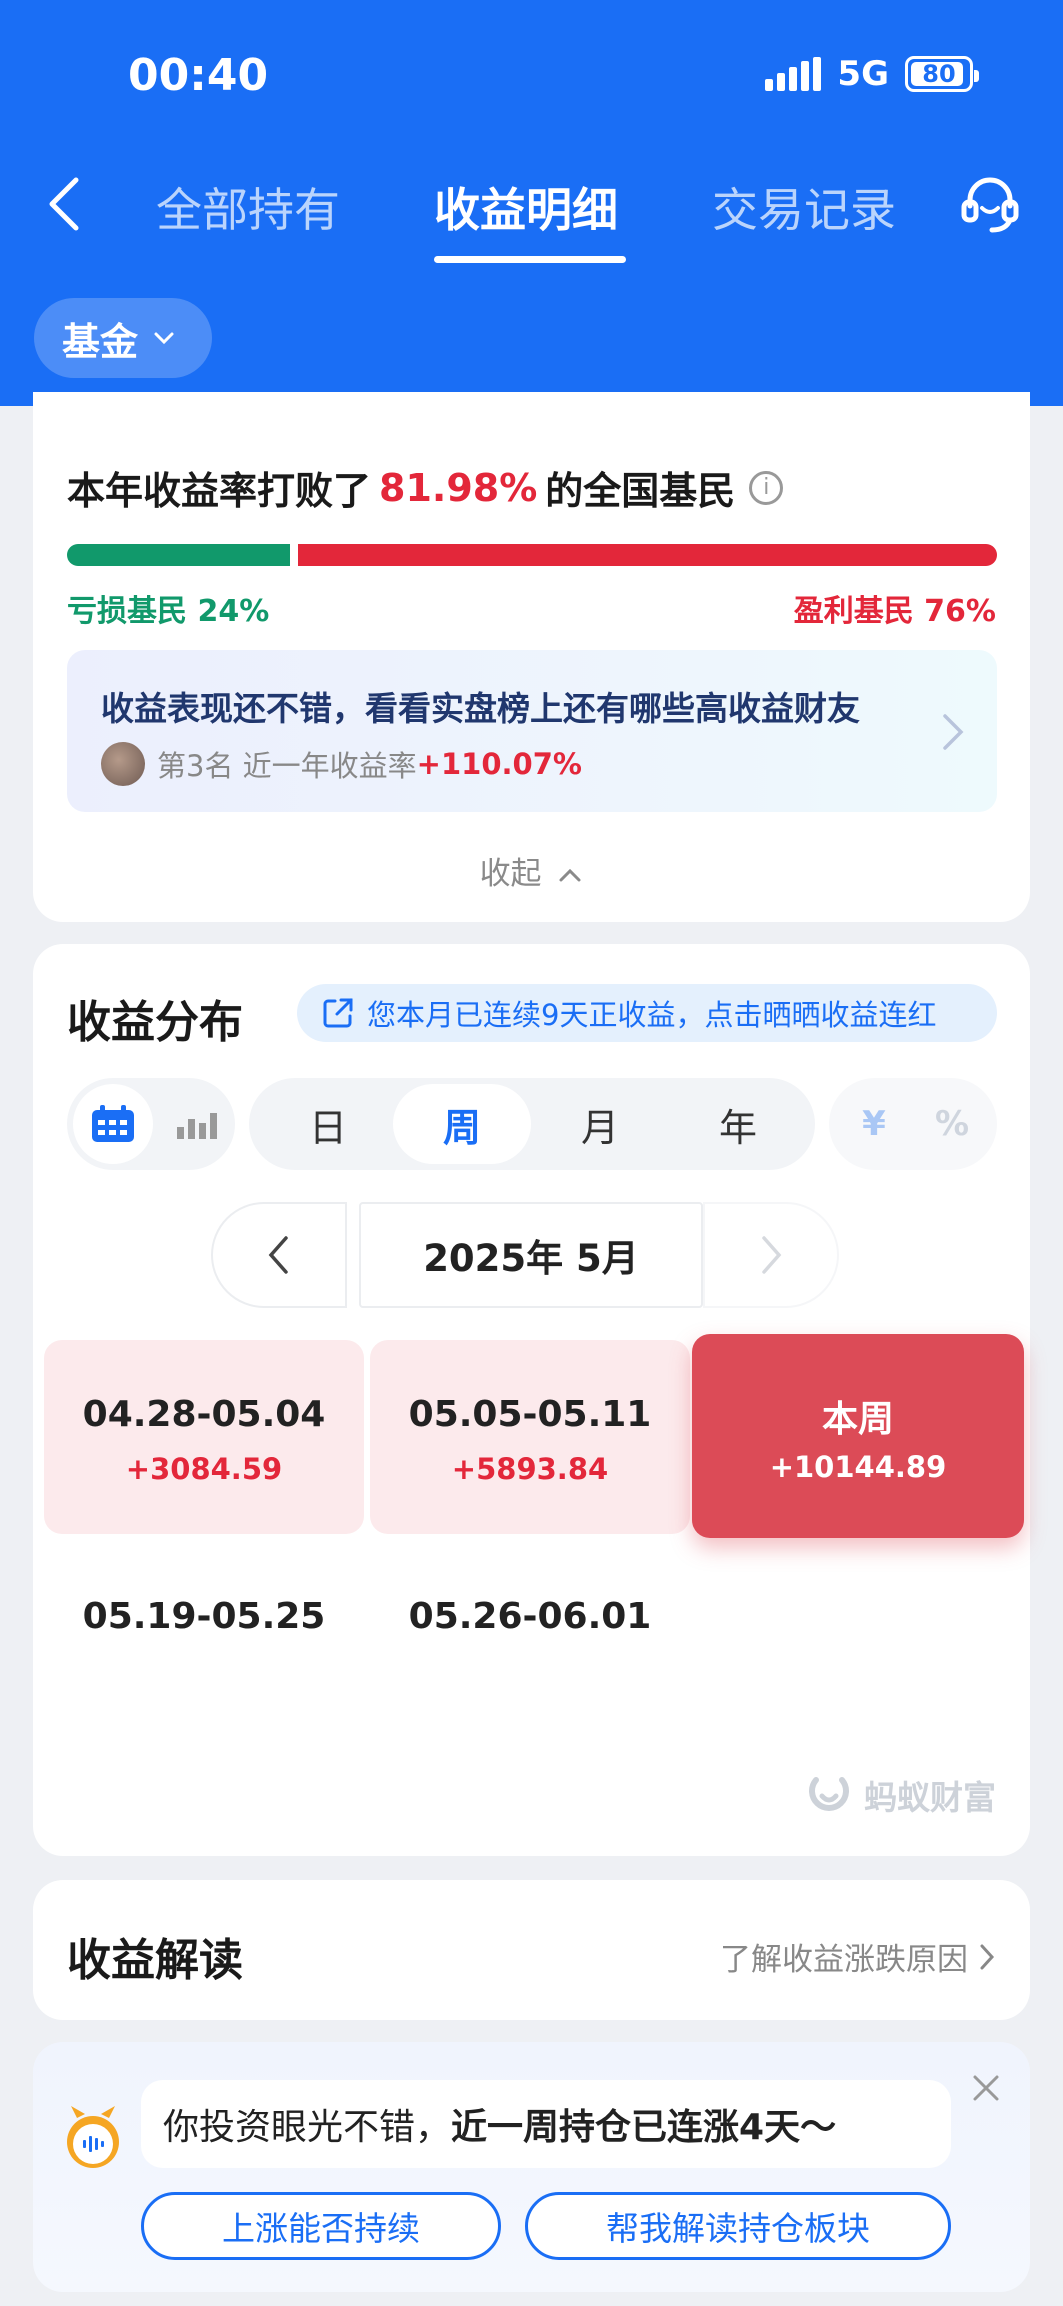 The height and width of the screenshot is (2306, 1063). I want to click on assistant-message: 你投资眼光不错， 近一周持仓已连涨4天～, so click(546, 2124).